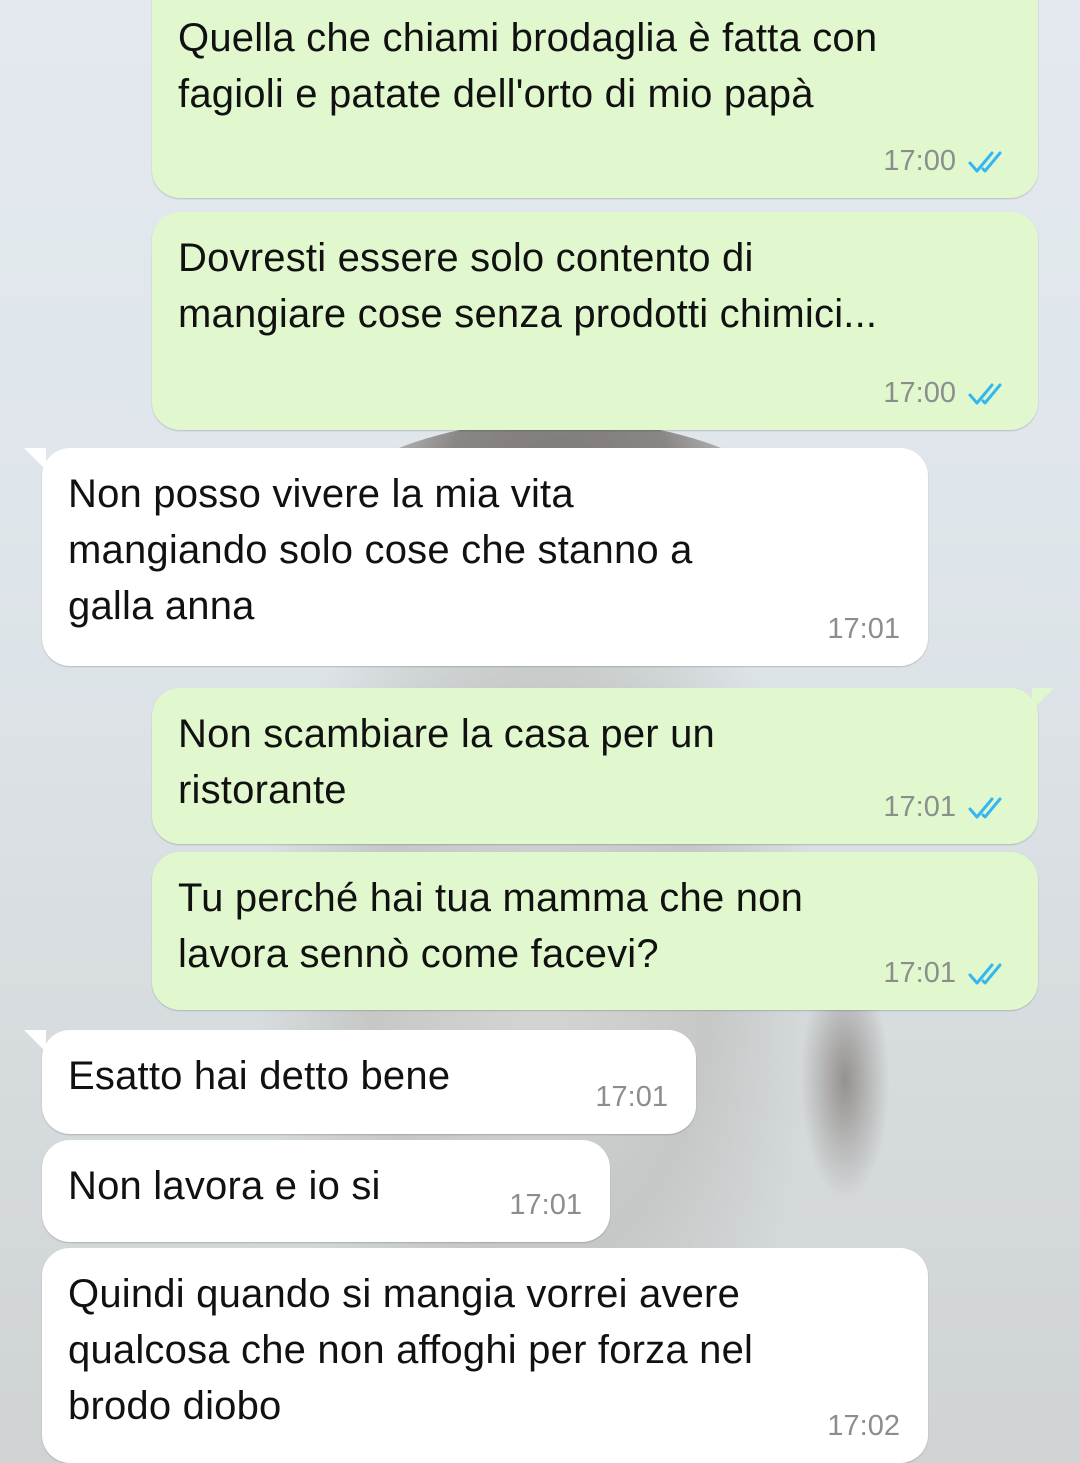 The height and width of the screenshot is (1463, 1080). I want to click on message-timestamp: 17:02, so click(863, 1426).